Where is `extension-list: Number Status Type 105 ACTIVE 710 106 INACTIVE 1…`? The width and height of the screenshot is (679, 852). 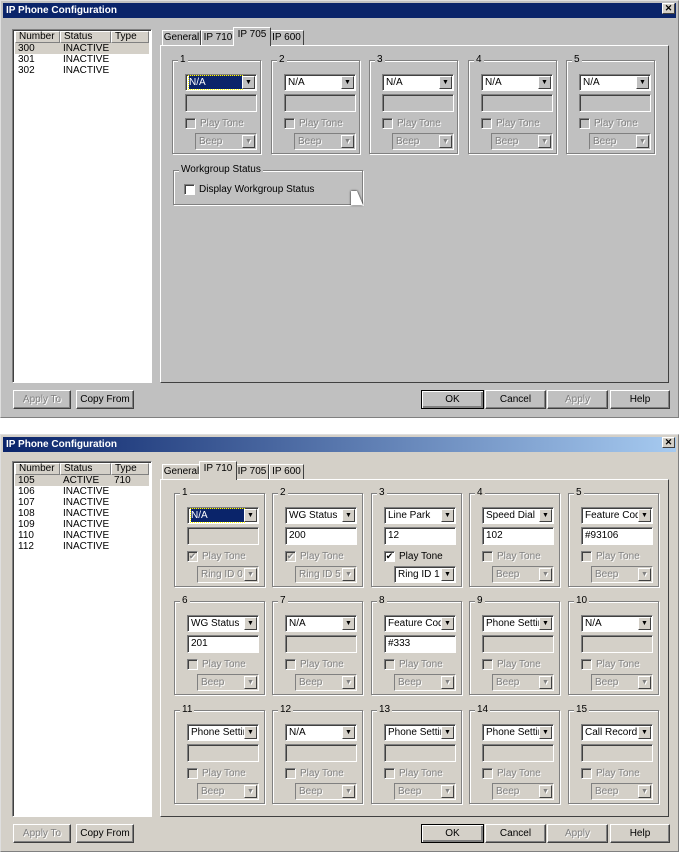
extension-list: Number Status Type 105 ACTIVE 710 106 INACTIVE 1… is located at coordinates (82, 639).